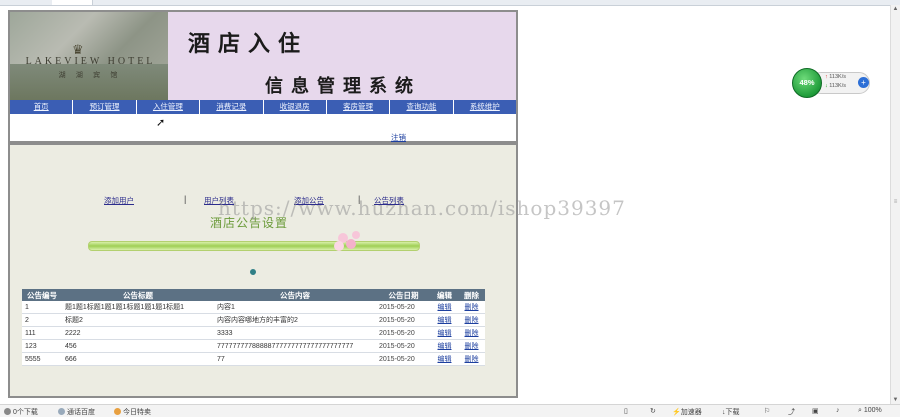  Describe the element at coordinates (7, 411) in the screenshot. I see `circle-icon` at that location.